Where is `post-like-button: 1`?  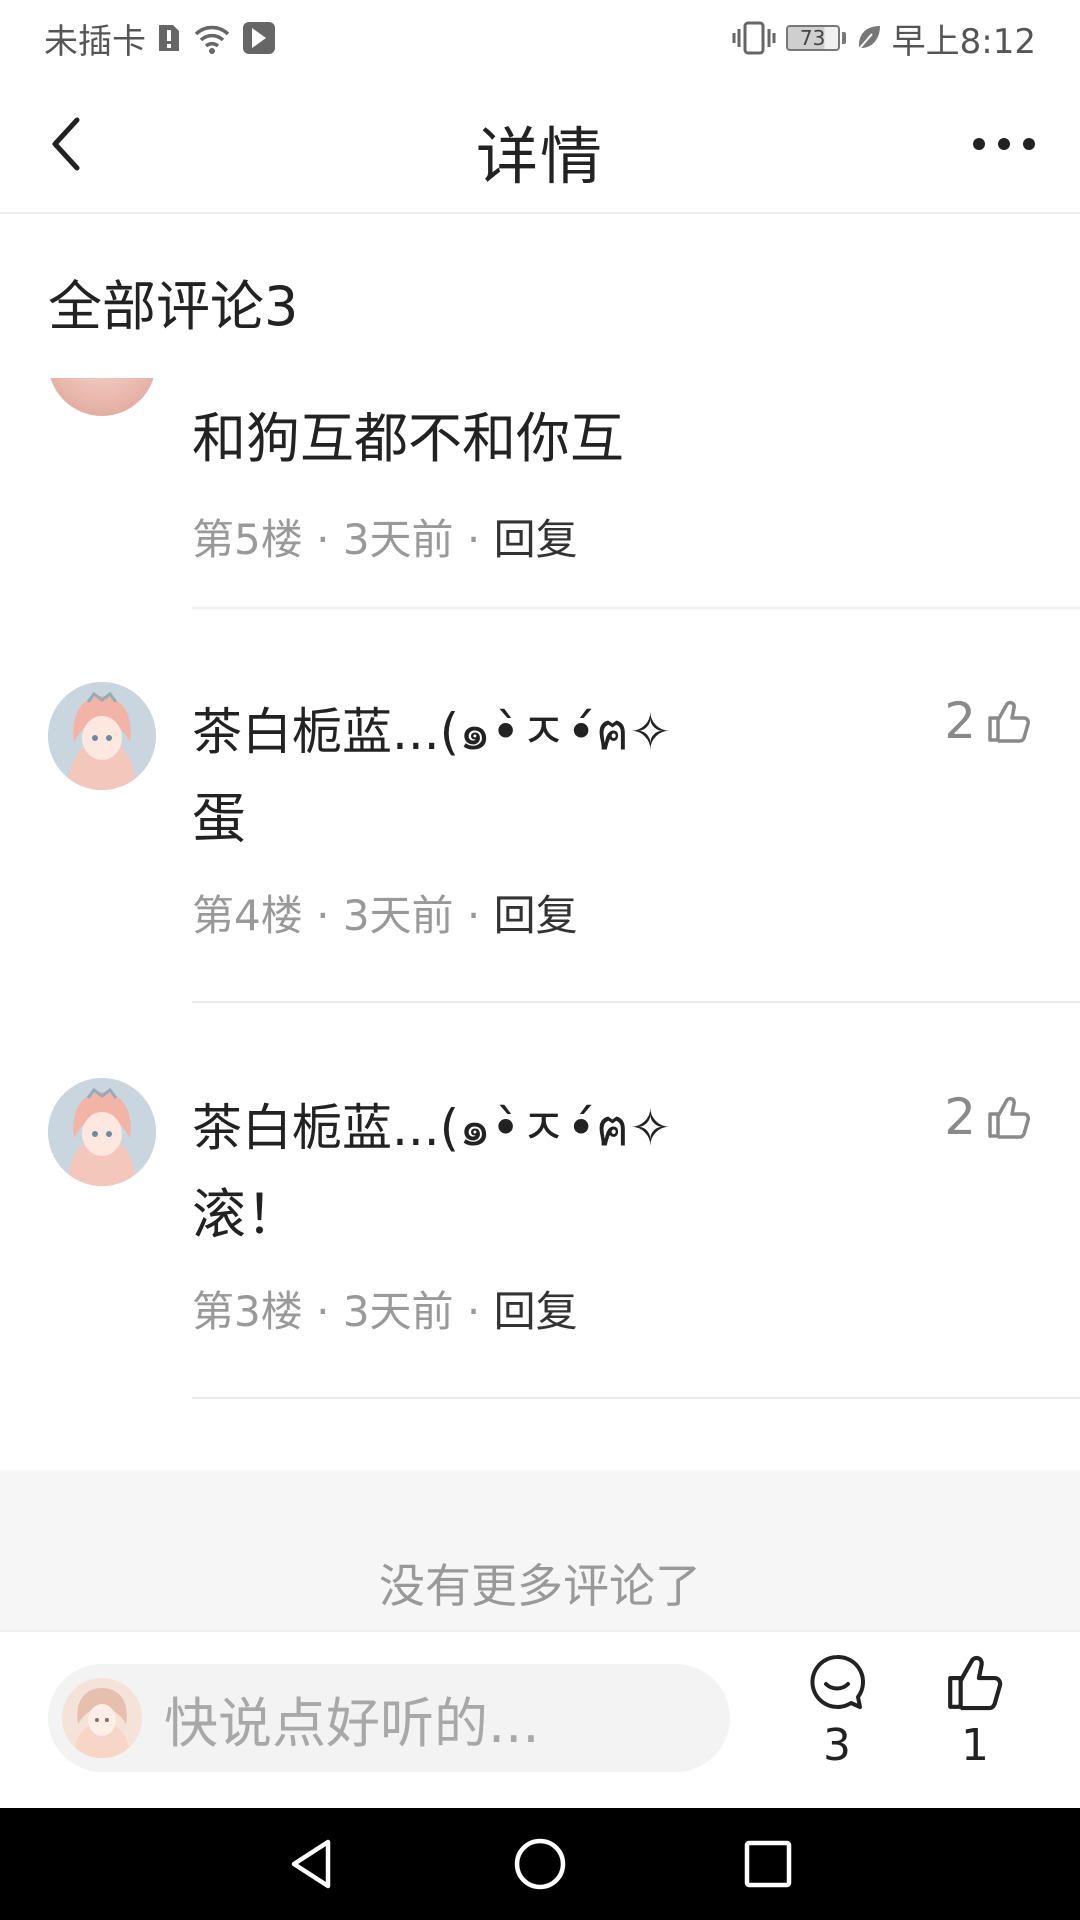 post-like-button: 1 is located at coordinates (975, 1711).